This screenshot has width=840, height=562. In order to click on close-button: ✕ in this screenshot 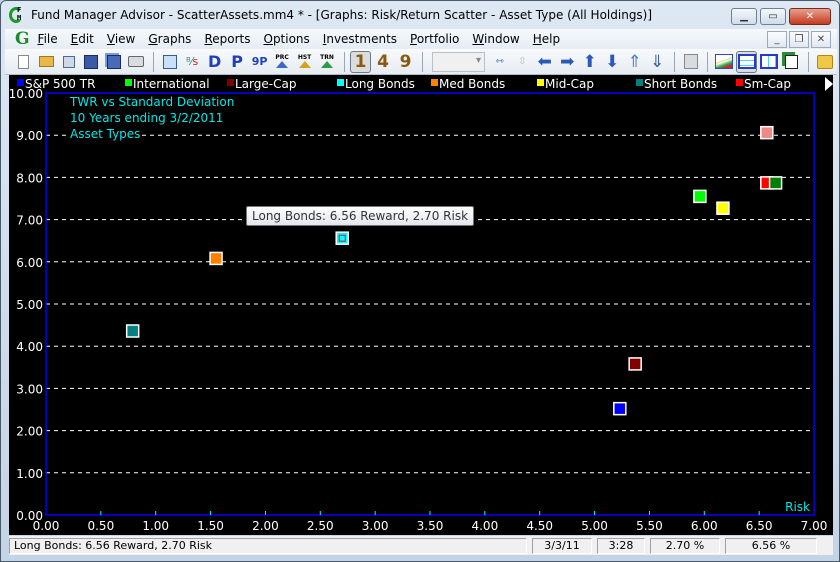, I will do `click(810, 16)`.